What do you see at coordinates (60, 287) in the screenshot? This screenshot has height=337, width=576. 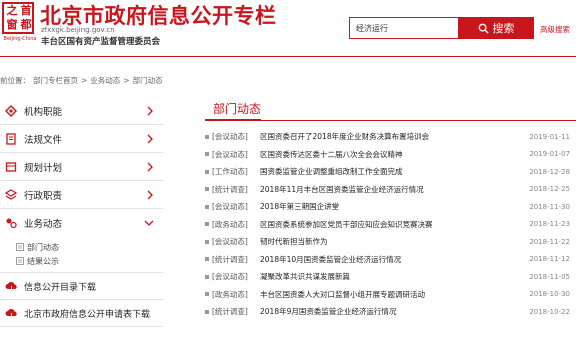 I see `download-label: 信息公开目录下载` at bounding box center [60, 287].